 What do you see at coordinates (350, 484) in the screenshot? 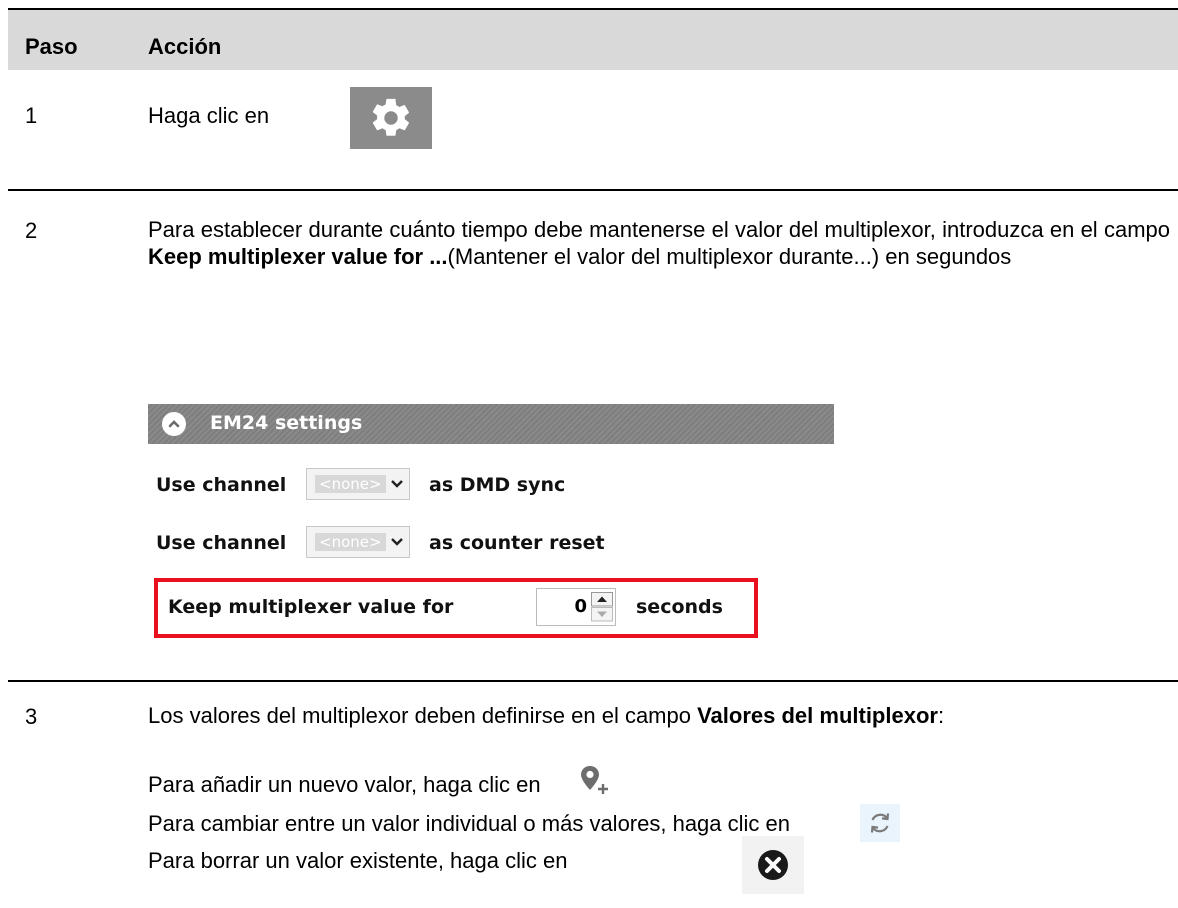
I see `dmd-sync-channel-value: <none>` at bounding box center [350, 484].